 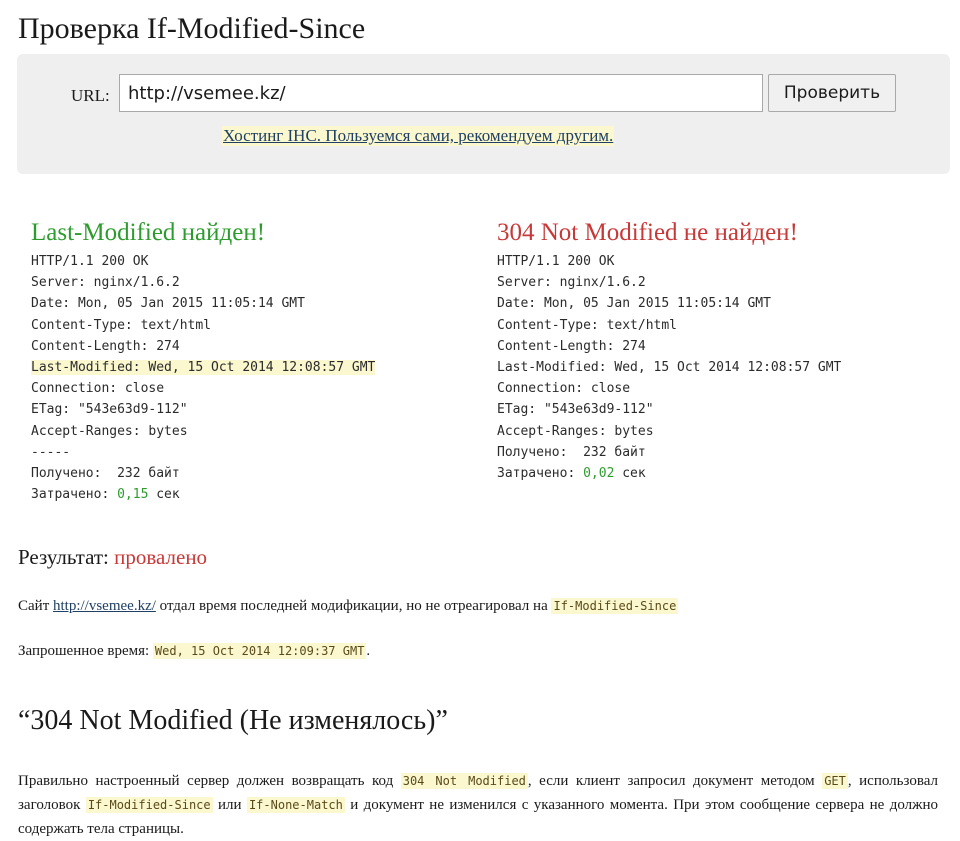 What do you see at coordinates (90, 95) in the screenshot?
I see `url-label: URL:` at bounding box center [90, 95].